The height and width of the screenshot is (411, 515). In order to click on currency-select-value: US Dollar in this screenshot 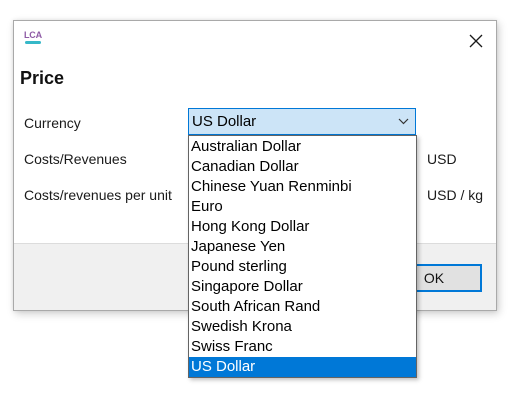, I will do `click(224, 121)`.